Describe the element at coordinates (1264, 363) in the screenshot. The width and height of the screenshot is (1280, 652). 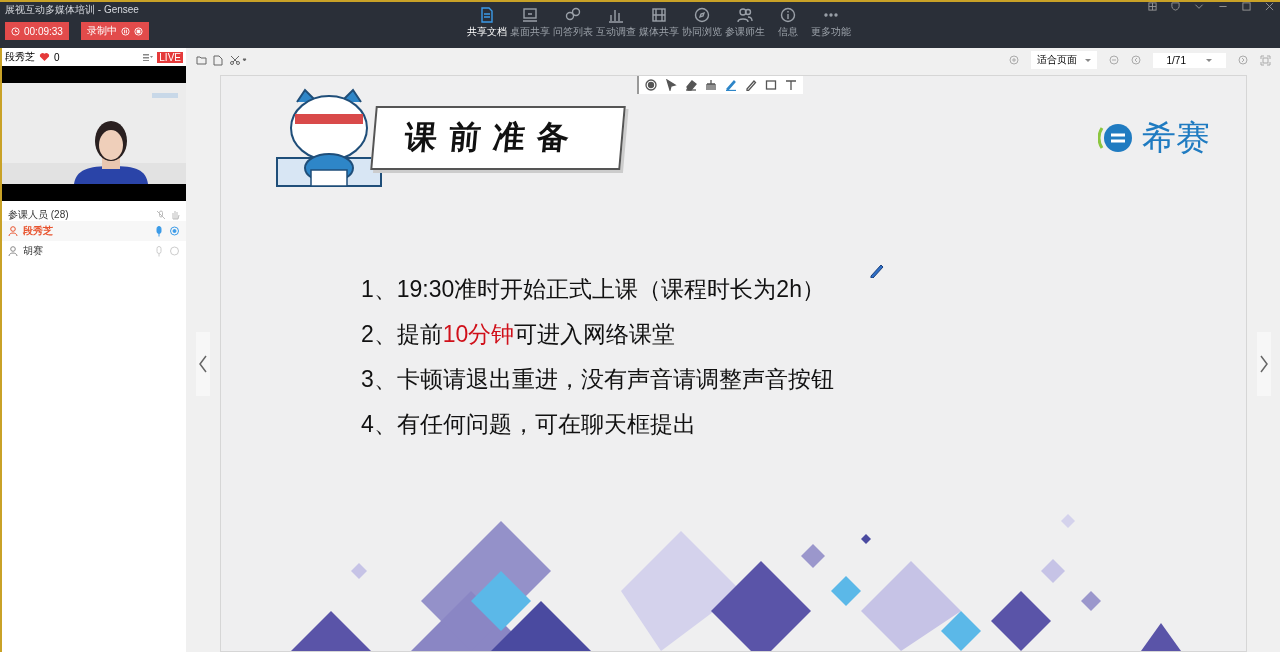
I see `next-slide-icon` at that location.